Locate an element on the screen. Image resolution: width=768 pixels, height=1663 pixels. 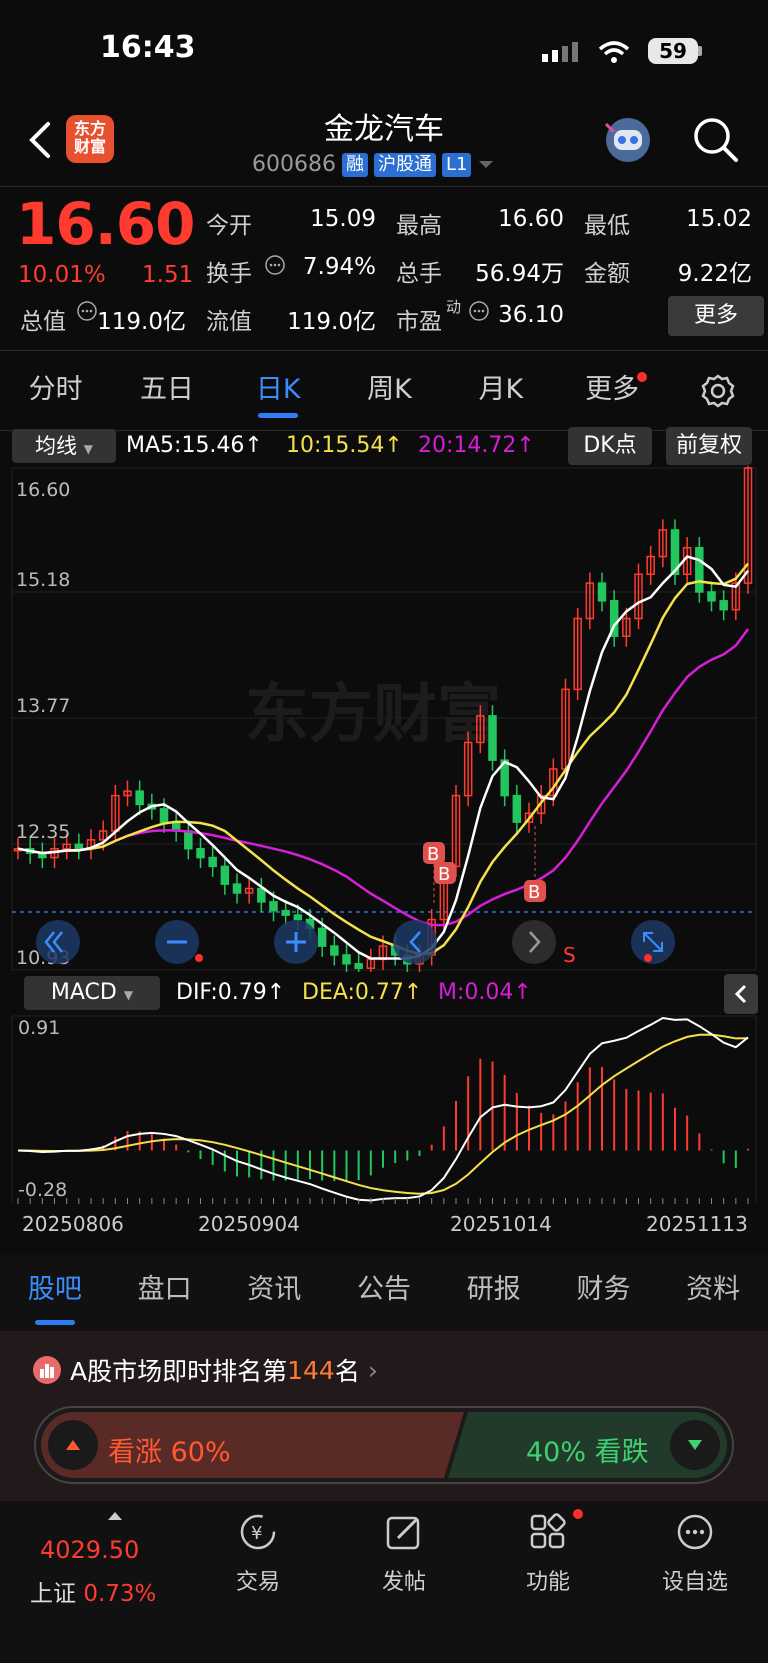
up-triangle-icon is located at coordinates (115, 1516).